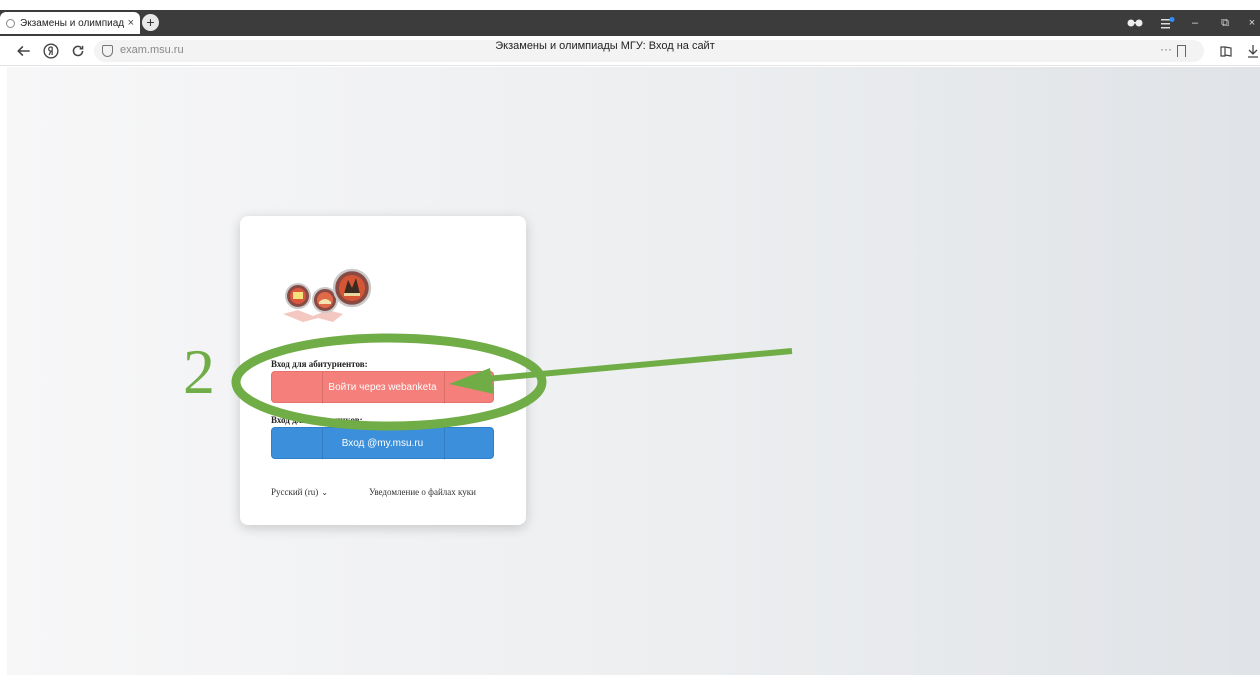 Image resolution: width=1260 pixels, height=675 pixels. Describe the element at coordinates (24, 51) in the screenshot. I see `back-arrow-icon` at that location.